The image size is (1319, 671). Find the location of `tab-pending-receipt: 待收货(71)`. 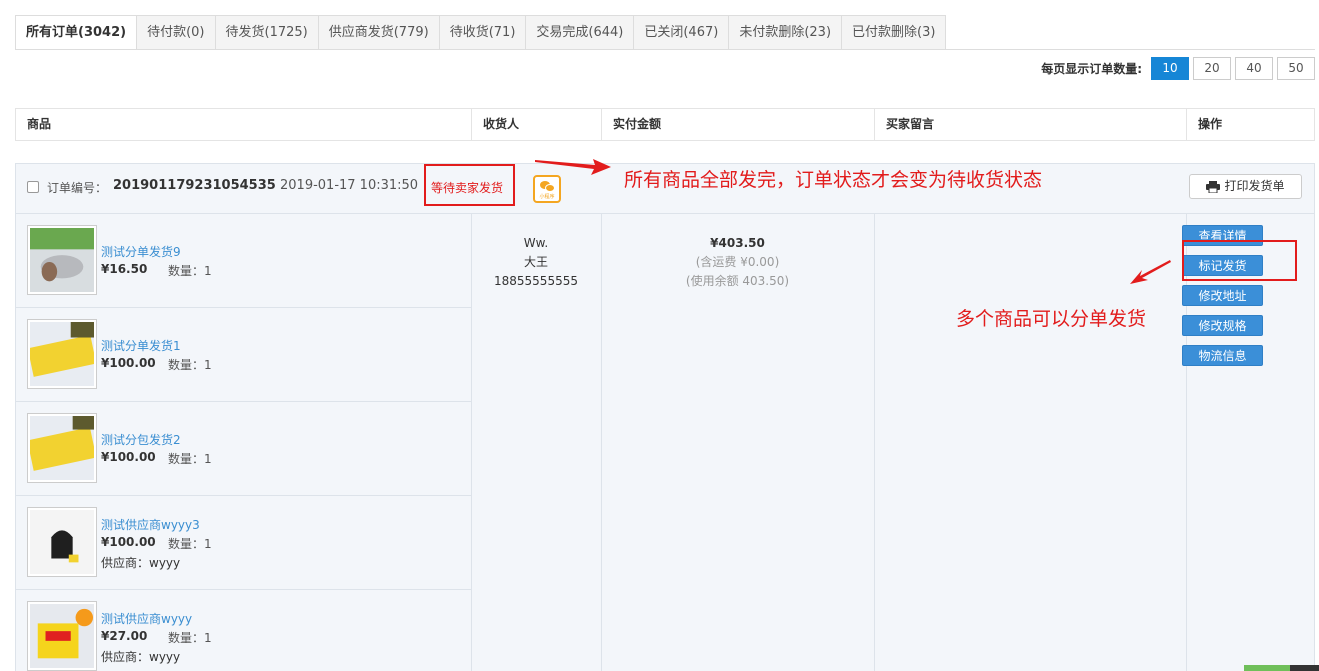

tab-pending-receipt: 待收货(71) is located at coordinates (483, 32).